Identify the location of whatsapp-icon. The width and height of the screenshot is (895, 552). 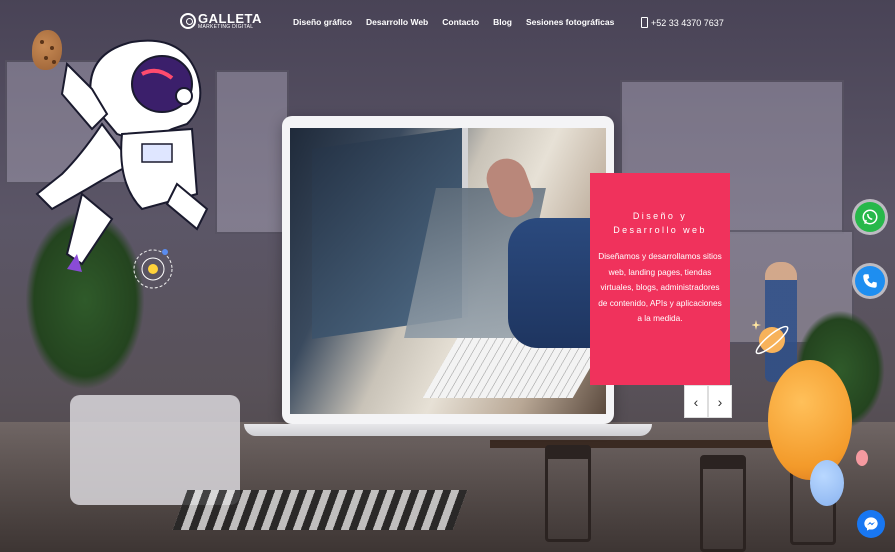
(870, 217).